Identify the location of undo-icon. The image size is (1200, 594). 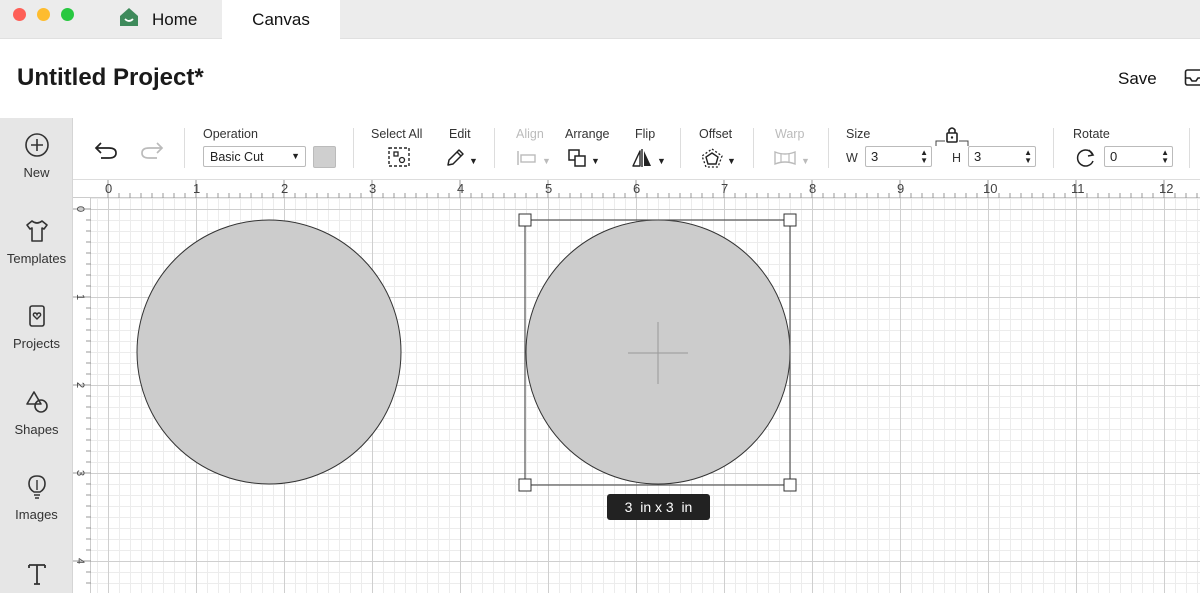
(106, 152).